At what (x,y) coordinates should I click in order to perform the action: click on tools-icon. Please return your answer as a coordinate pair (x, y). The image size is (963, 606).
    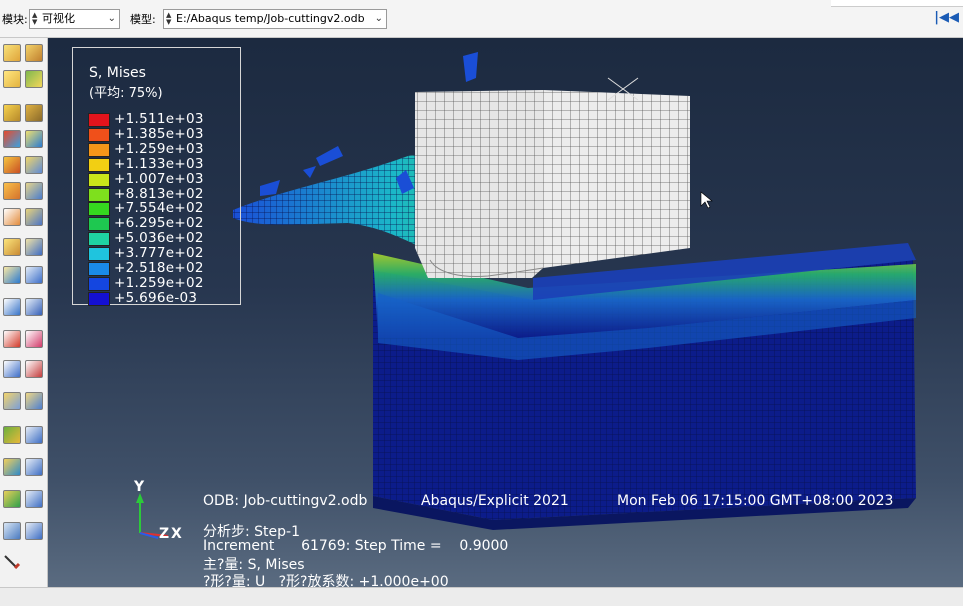
    Looking at the image, I should click on (12, 563).